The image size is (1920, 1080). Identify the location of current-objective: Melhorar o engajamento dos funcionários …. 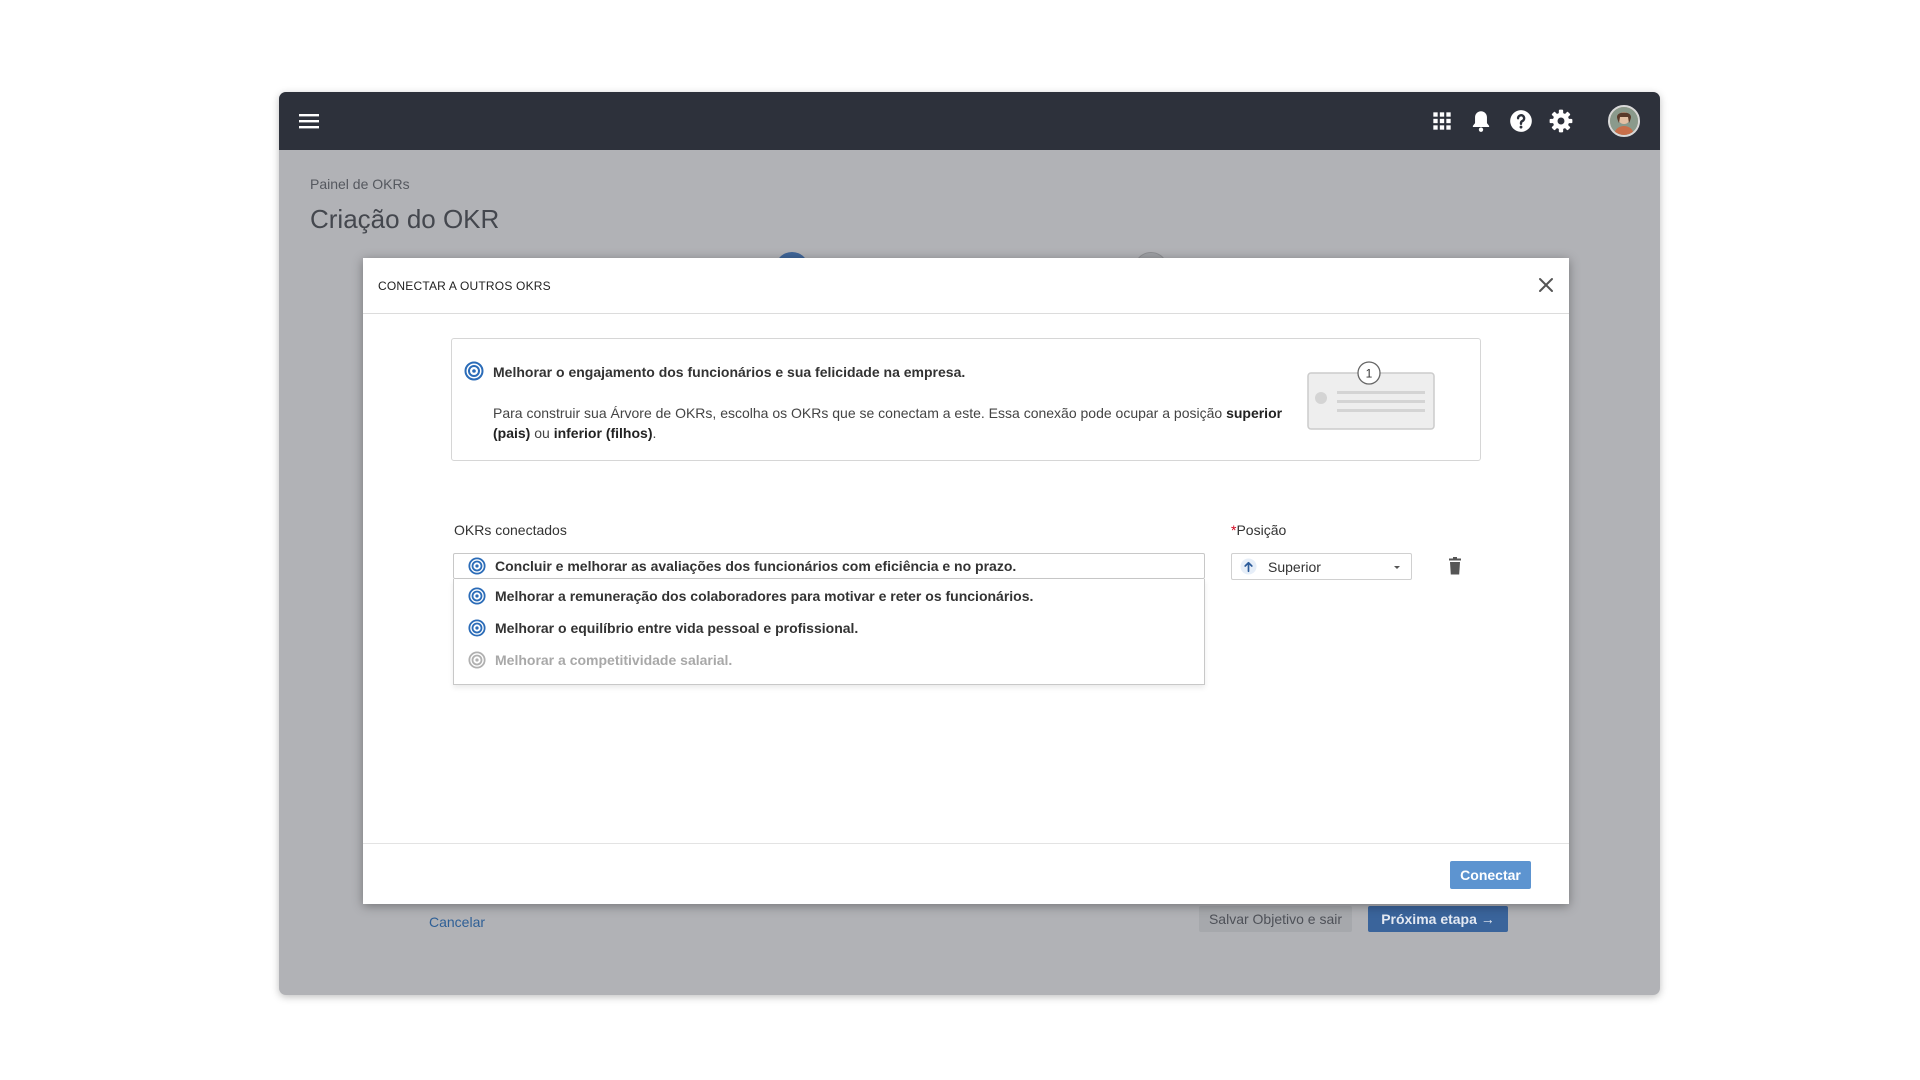
(729, 372).